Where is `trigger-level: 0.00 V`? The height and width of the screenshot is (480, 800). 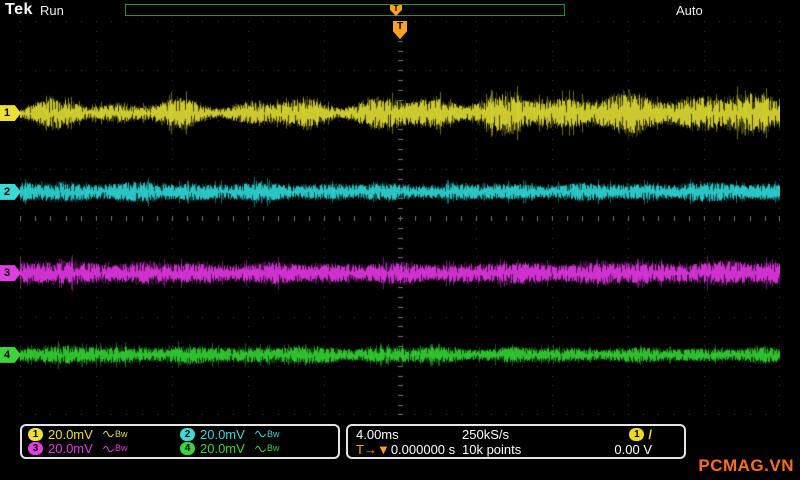
trigger-level: 0.00 V is located at coordinates (633, 449).